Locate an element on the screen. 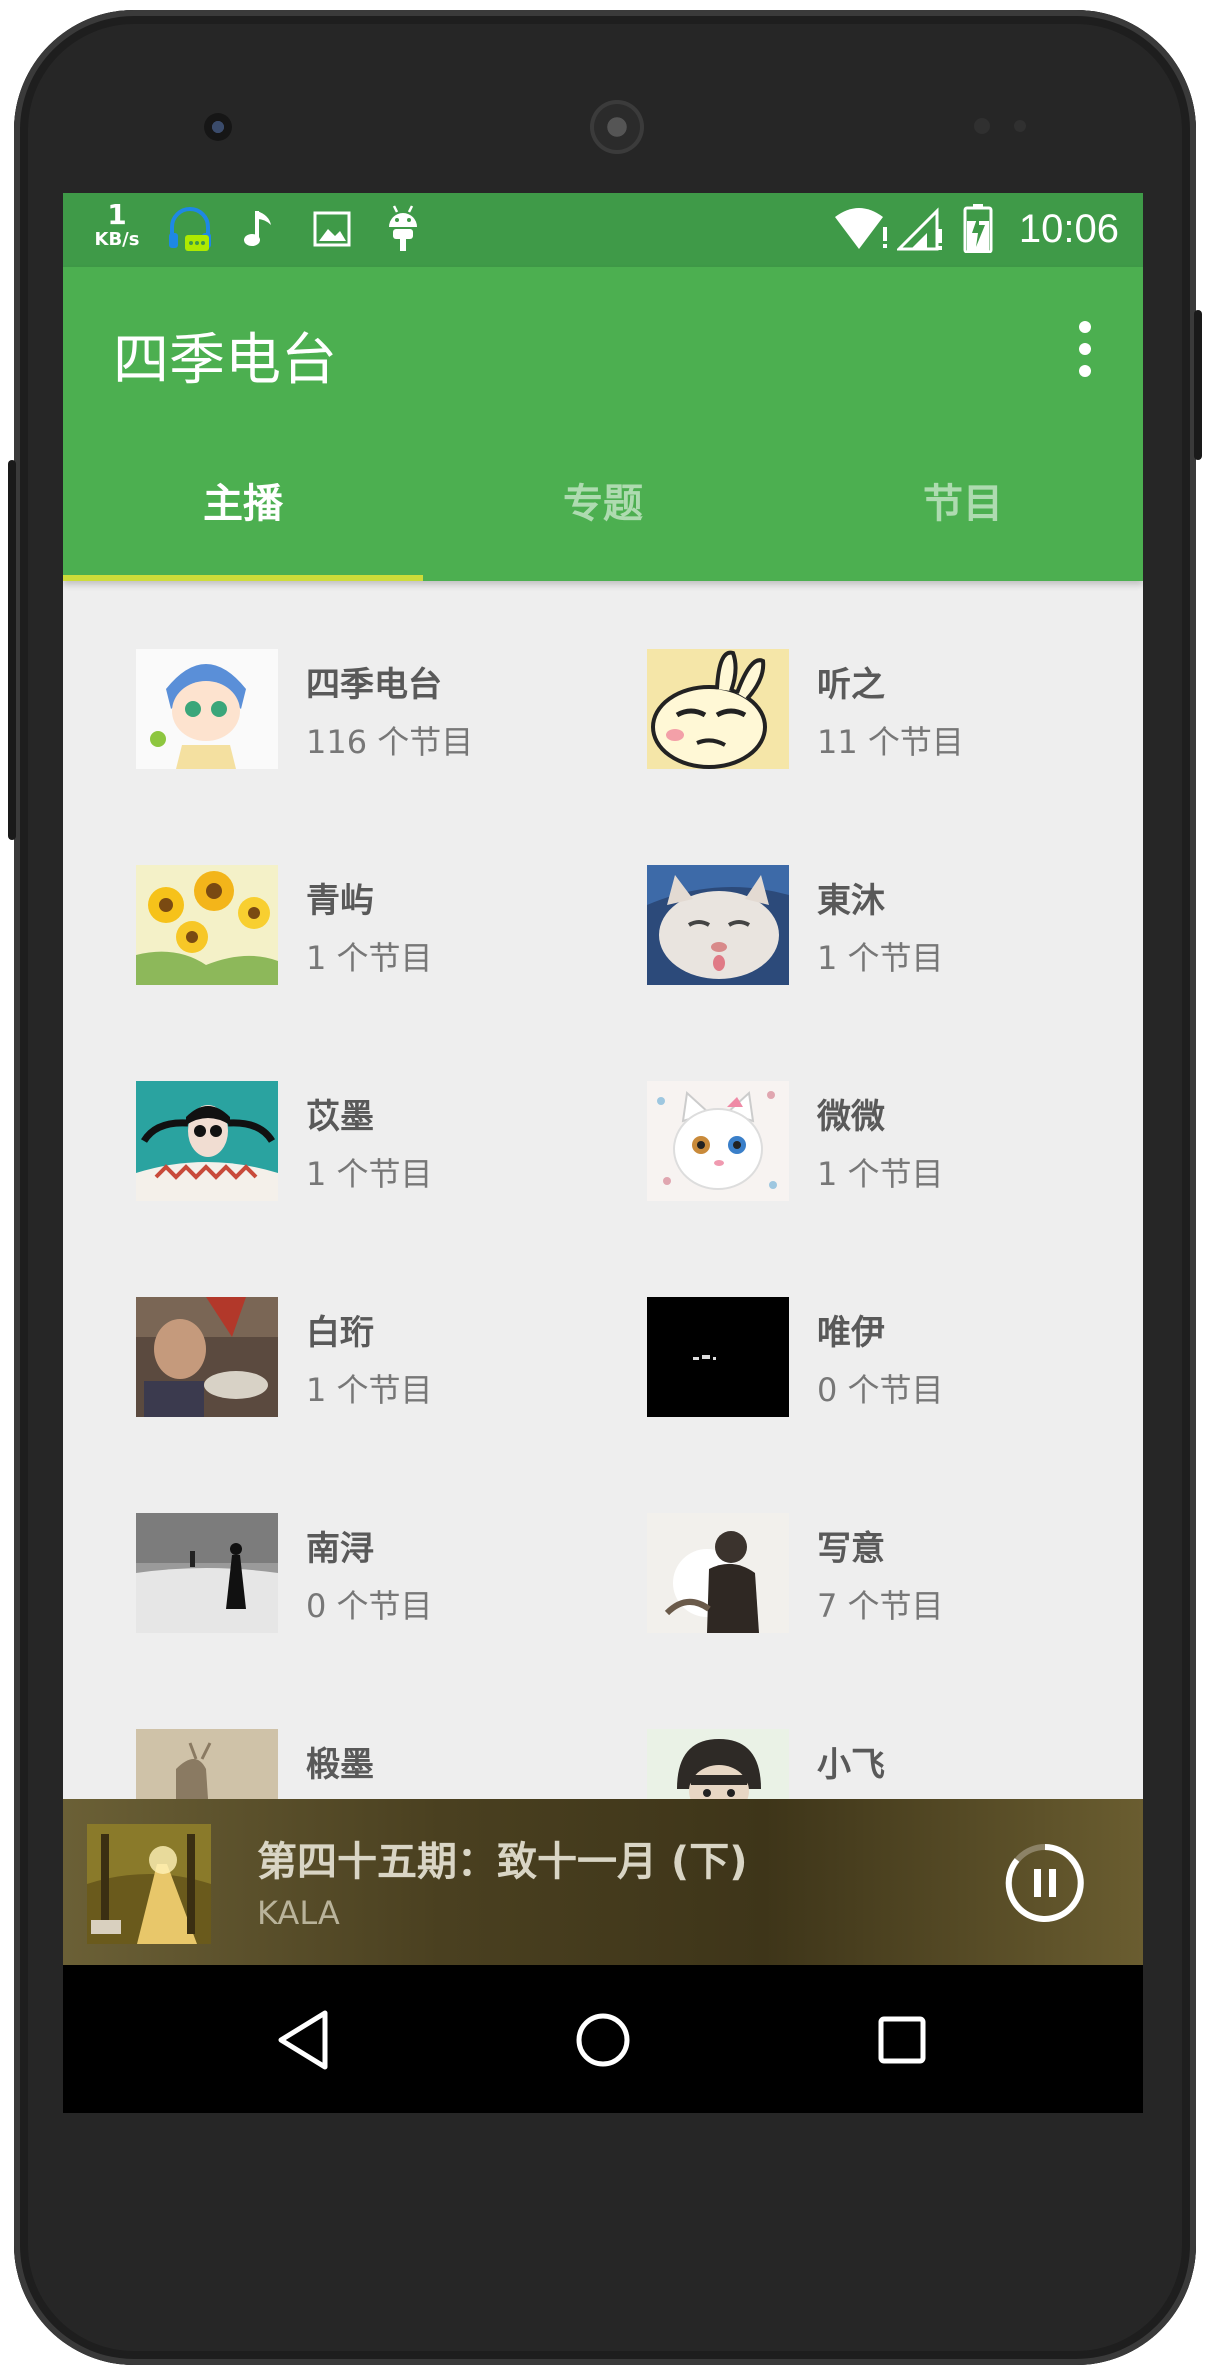 The image size is (1210, 2375). host-name: 小飞 is located at coordinates (851, 1765).